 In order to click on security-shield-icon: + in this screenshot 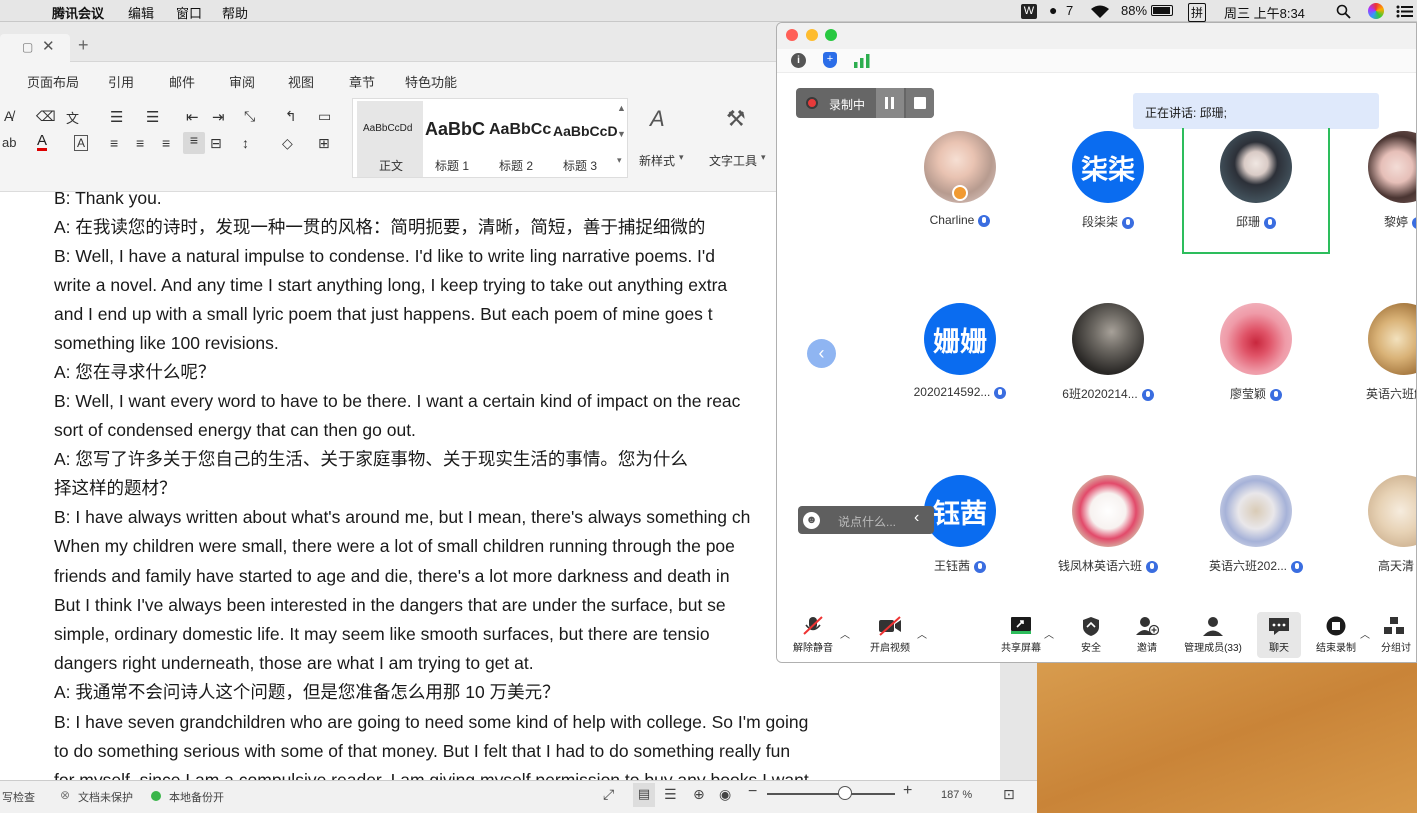, I will do `click(830, 60)`.